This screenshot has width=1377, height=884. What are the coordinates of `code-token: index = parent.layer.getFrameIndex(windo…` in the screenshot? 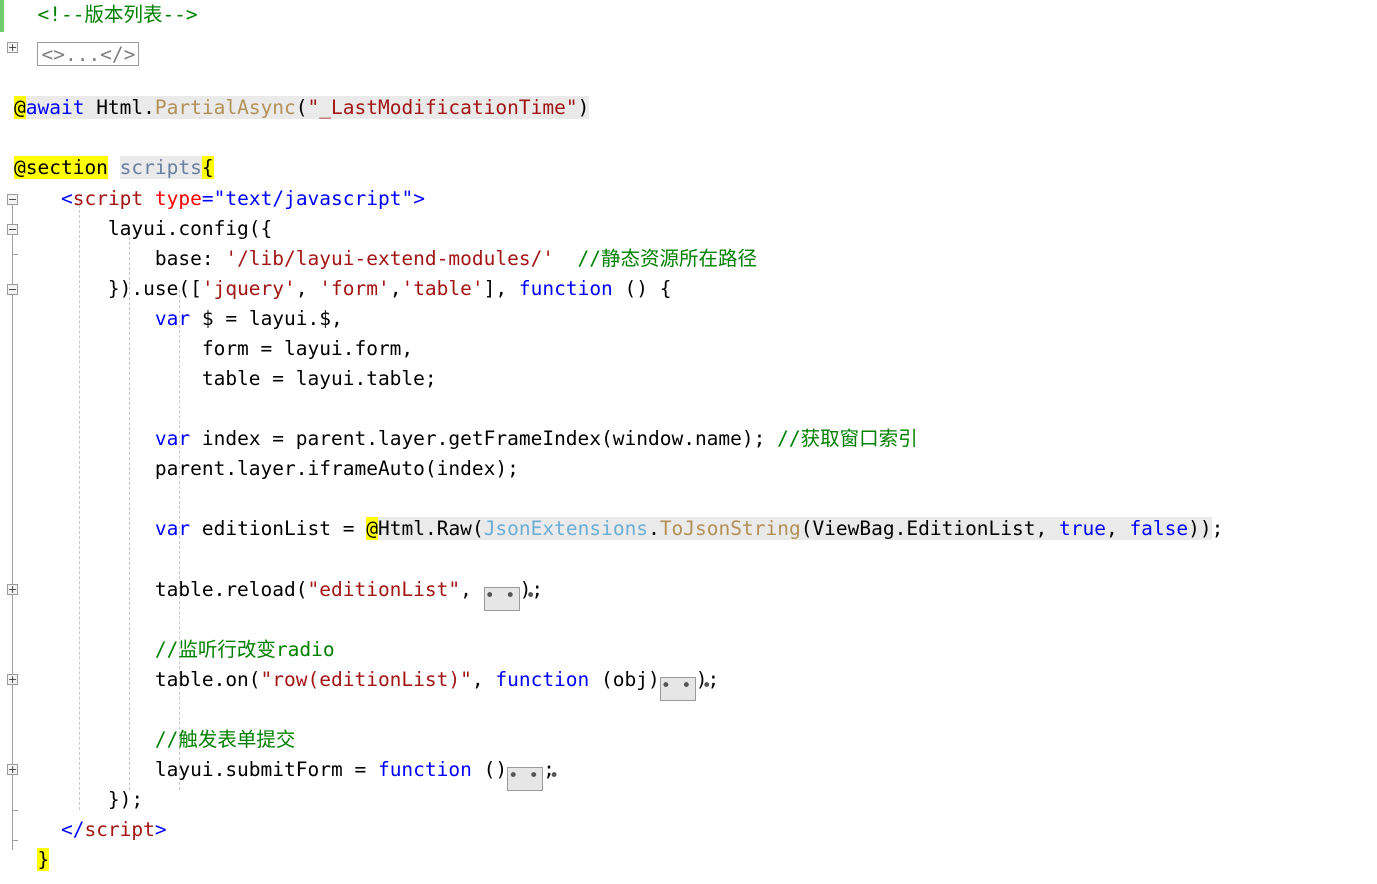 It's located at (484, 438).